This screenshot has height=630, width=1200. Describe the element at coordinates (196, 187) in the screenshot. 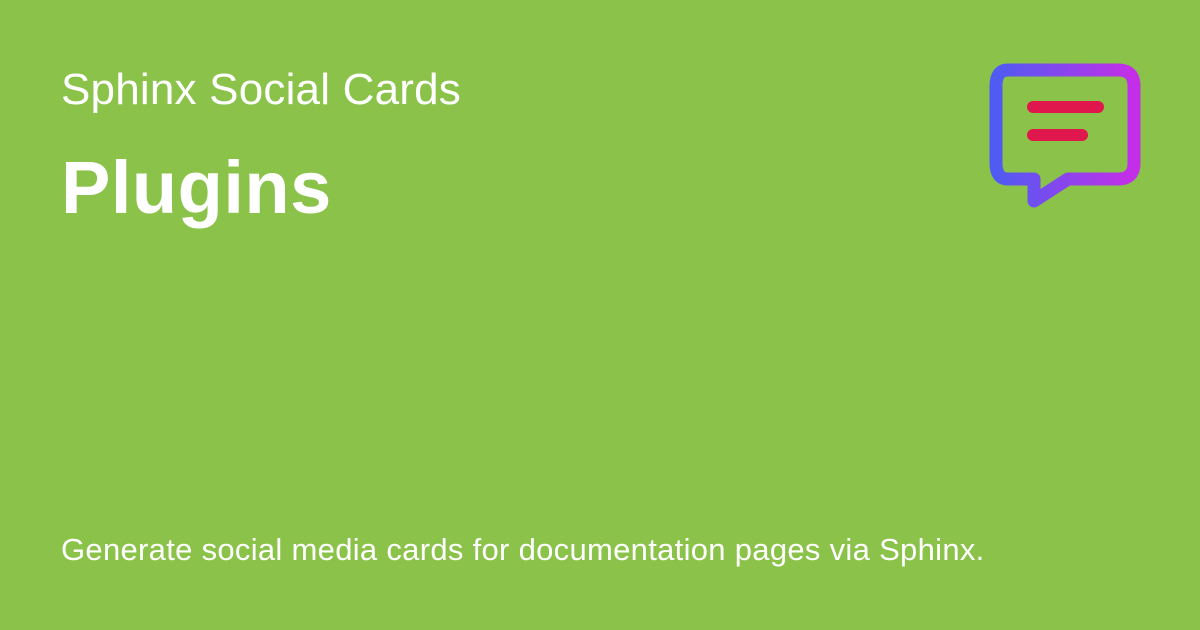

I see `page-title: Plugins` at that location.